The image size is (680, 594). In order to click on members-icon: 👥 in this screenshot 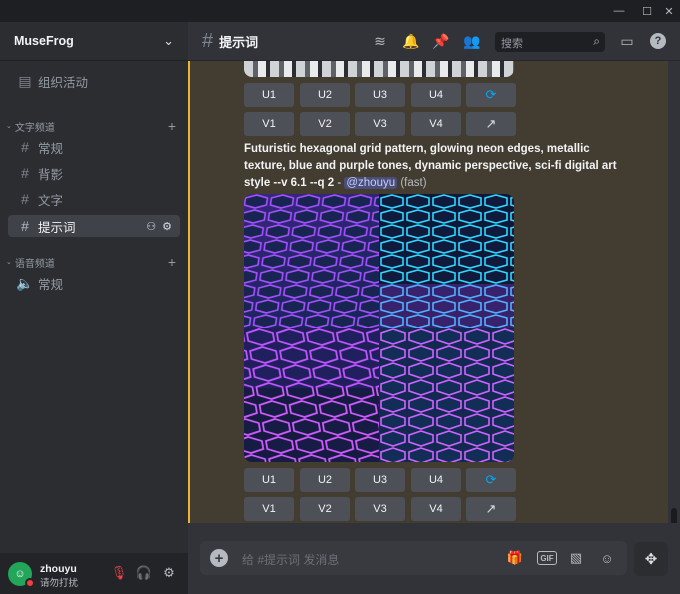, I will do `click(472, 40)`.